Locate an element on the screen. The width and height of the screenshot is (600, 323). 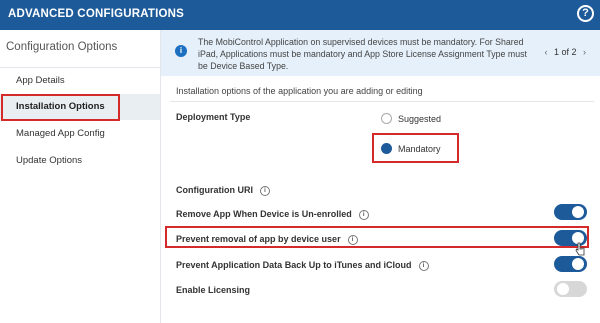
help-circle-icon: ? is located at coordinates (585, 13).